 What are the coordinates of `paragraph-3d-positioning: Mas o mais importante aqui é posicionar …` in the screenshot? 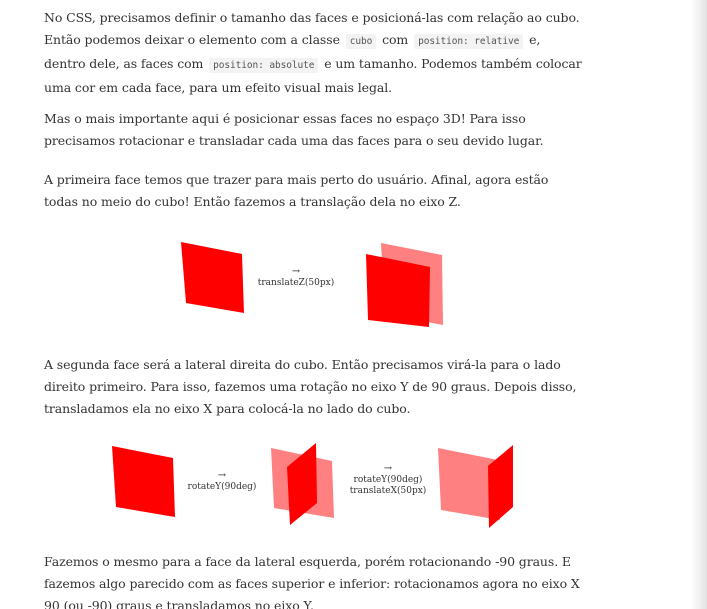 It's located at (294, 129).